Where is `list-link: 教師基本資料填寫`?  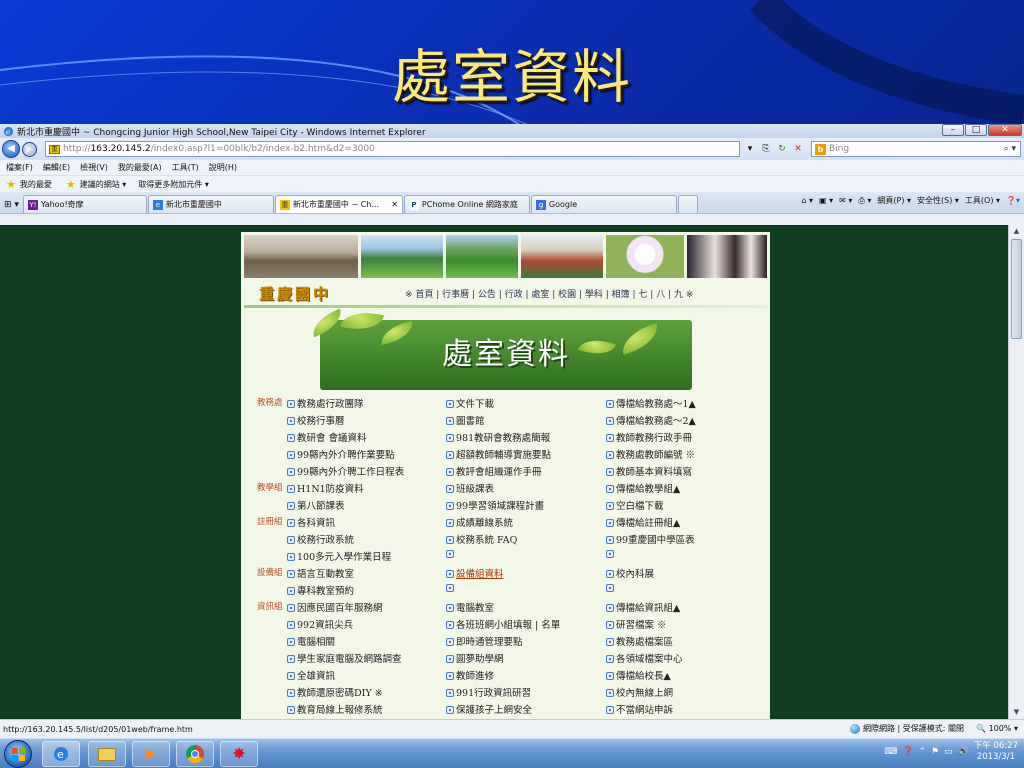
list-link: 教師基本資料填寫 is located at coordinates (649, 471).